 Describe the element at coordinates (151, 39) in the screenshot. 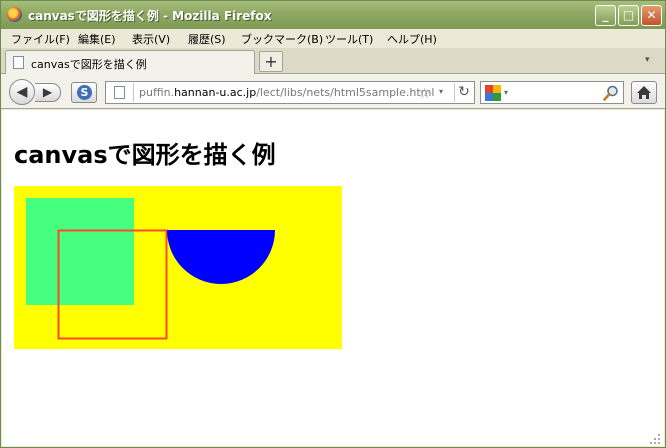

I see `menu-view: 表示(V)` at that location.